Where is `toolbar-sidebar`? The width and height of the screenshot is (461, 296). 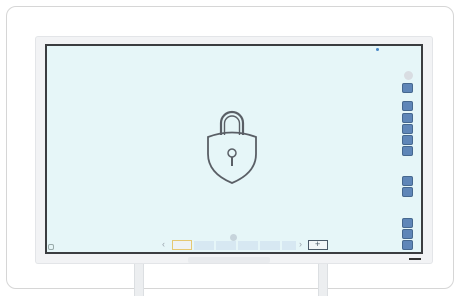 toolbar-sidebar is located at coordinates (408, 160).